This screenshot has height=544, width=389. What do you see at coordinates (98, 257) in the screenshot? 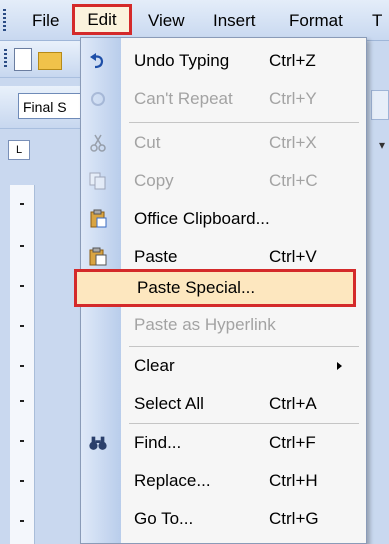
I see `paste-icon` at bounding box center [98, 257].